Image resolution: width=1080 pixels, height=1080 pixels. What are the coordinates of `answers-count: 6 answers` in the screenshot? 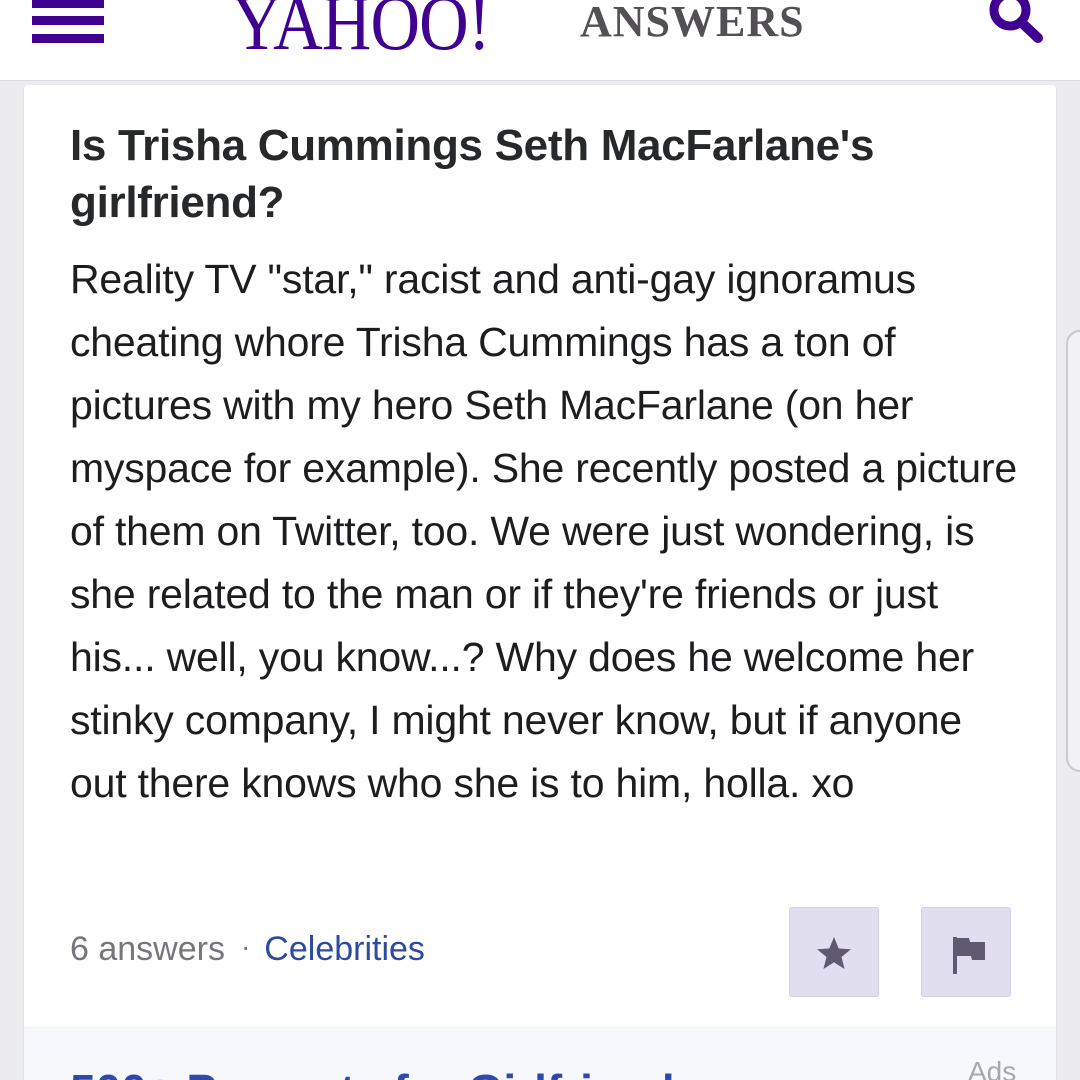 It's located at (147, 949).